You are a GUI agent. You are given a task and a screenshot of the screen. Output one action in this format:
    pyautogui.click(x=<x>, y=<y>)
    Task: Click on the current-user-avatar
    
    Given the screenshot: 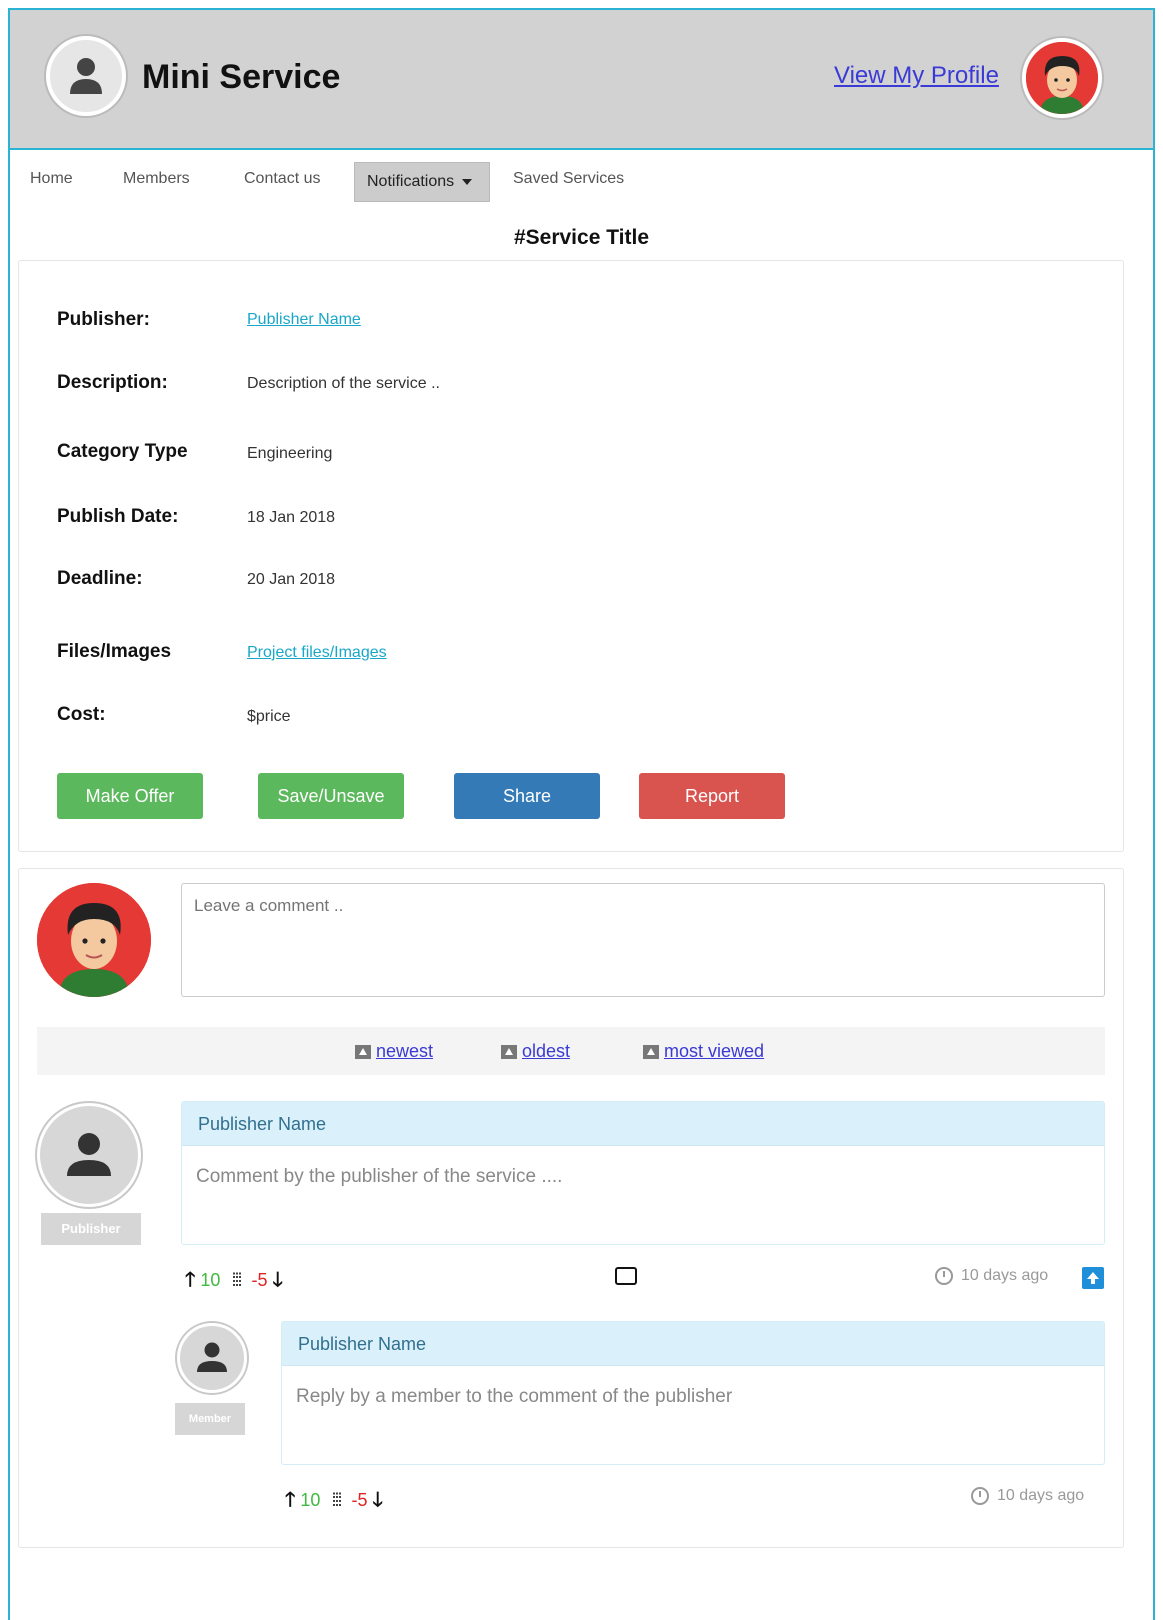 What is the action you would take?
    pyautogui.click(x=94, y=940)
    